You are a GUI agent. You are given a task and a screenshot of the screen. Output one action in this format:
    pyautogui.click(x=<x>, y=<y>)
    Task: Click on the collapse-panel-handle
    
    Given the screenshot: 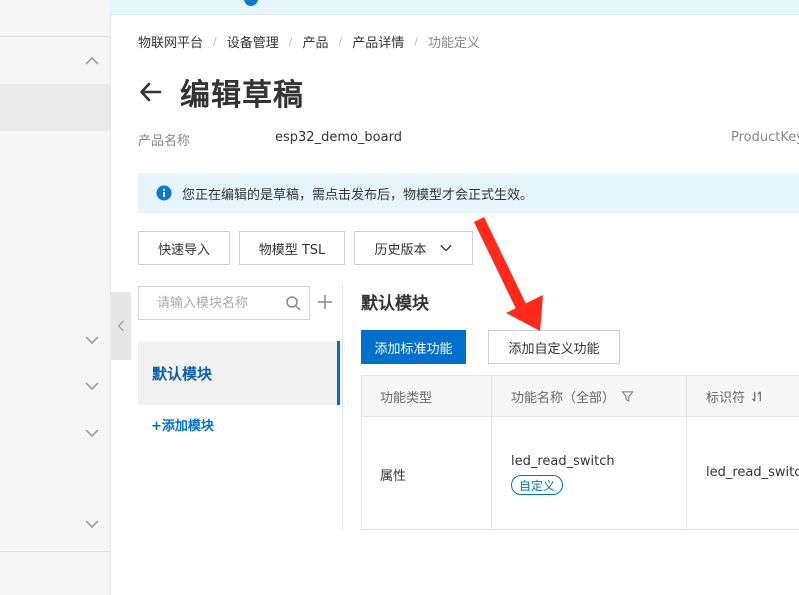 What is the action you would take?
    pyautogui.click(x=120, y=326)
    